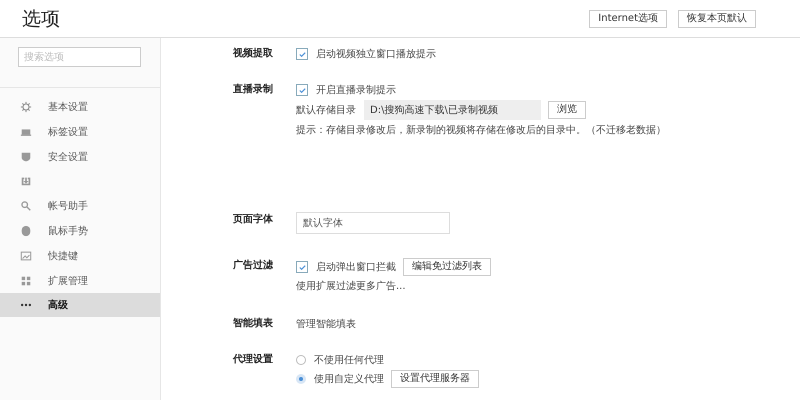  What do you see at coordinates (447, 267) in the screenshot?
I see `action-button: 编辑免过滤列表` at bounding box center [447, 267].